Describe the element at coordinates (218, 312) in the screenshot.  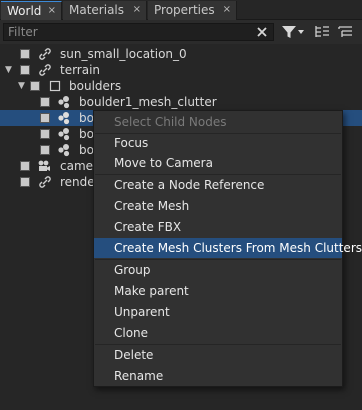
I see `menu-item-unparent: Unparent` at that location.